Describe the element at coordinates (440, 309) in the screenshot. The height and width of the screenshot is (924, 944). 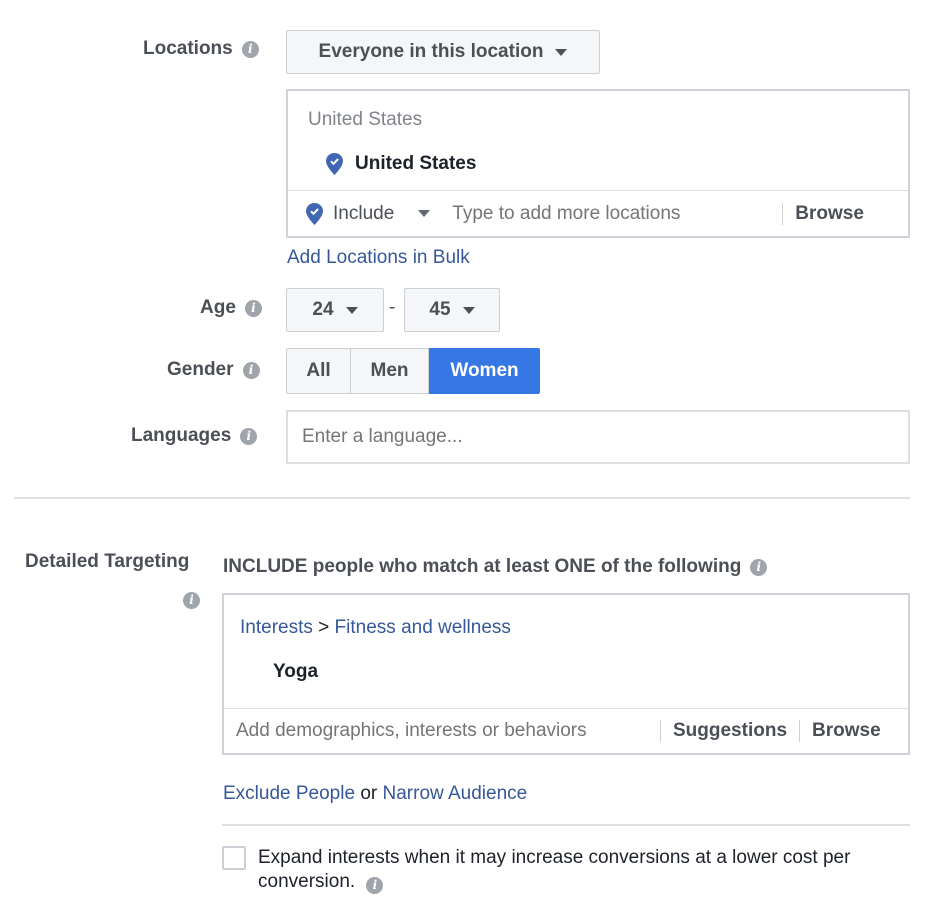
I see `age-max-value: 45` at that location.